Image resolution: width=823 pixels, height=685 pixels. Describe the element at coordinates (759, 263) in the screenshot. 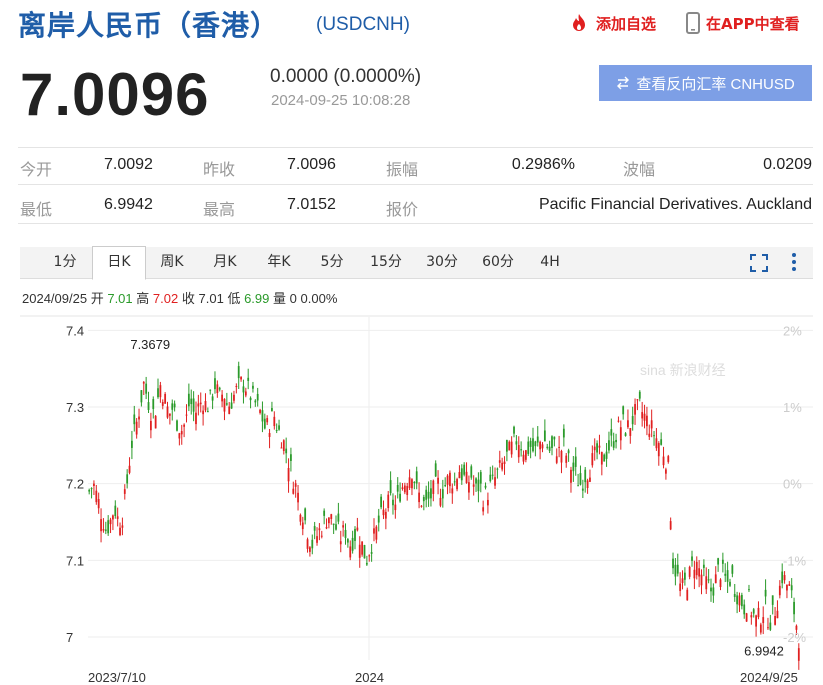

I see `fullscreen-icon` at that location.